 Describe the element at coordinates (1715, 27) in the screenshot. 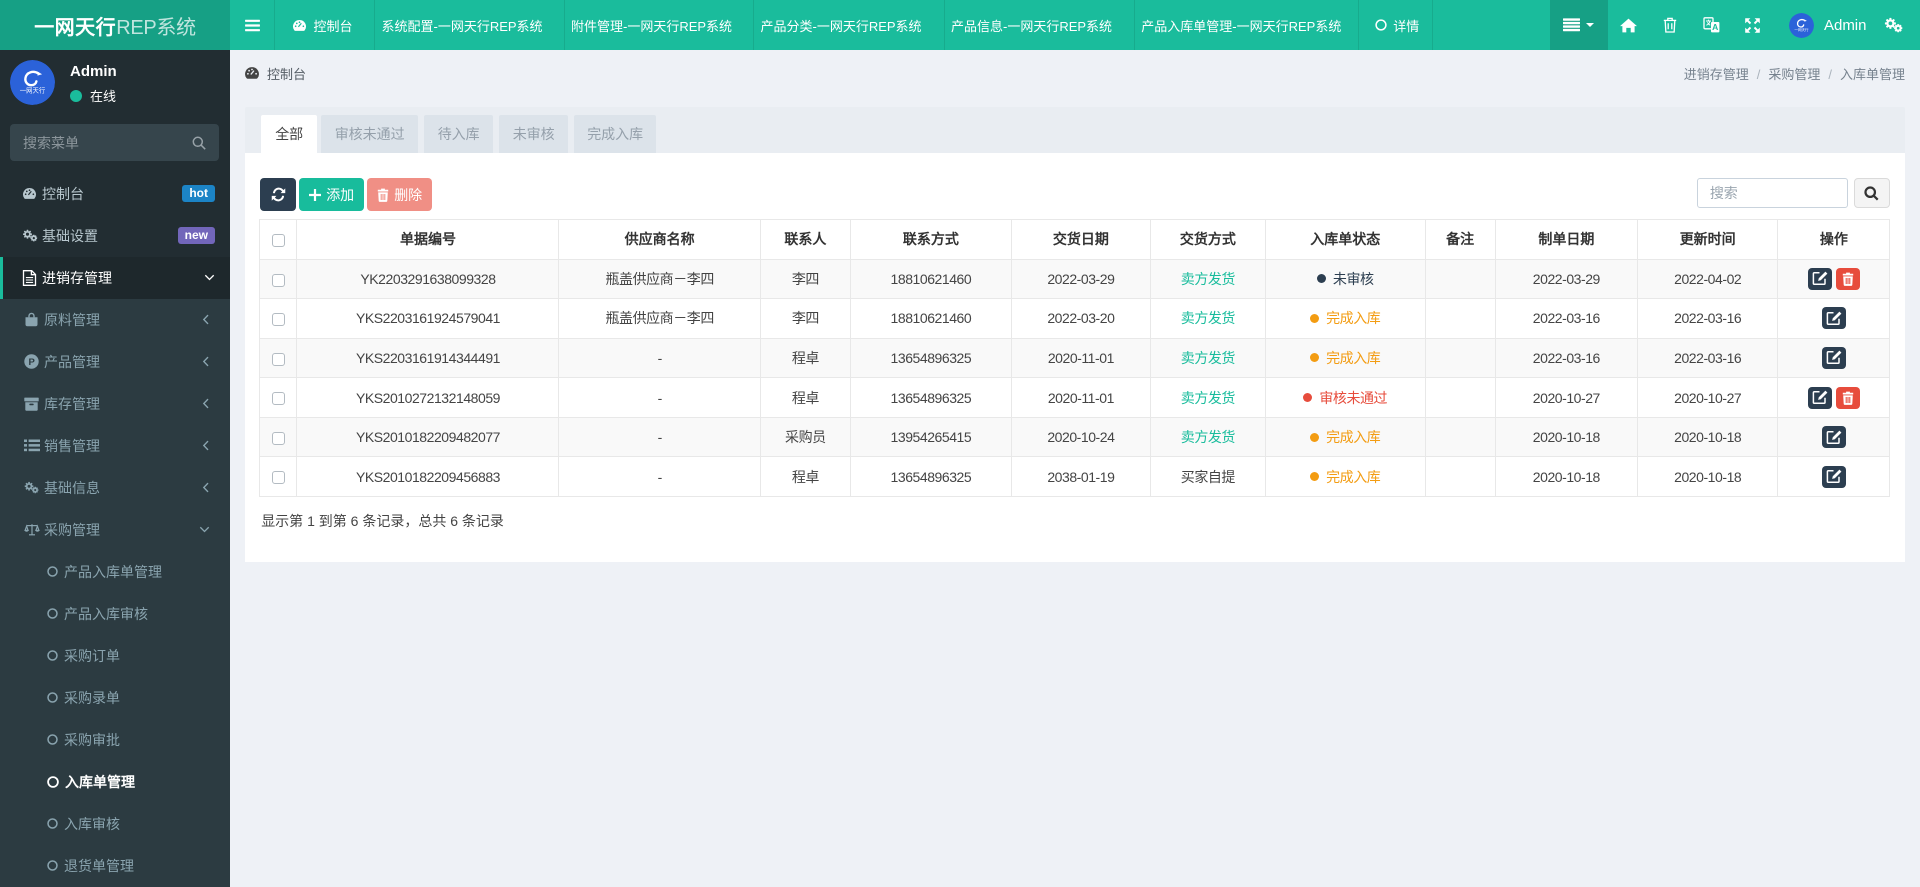

I see `svg-text: A` at that location.